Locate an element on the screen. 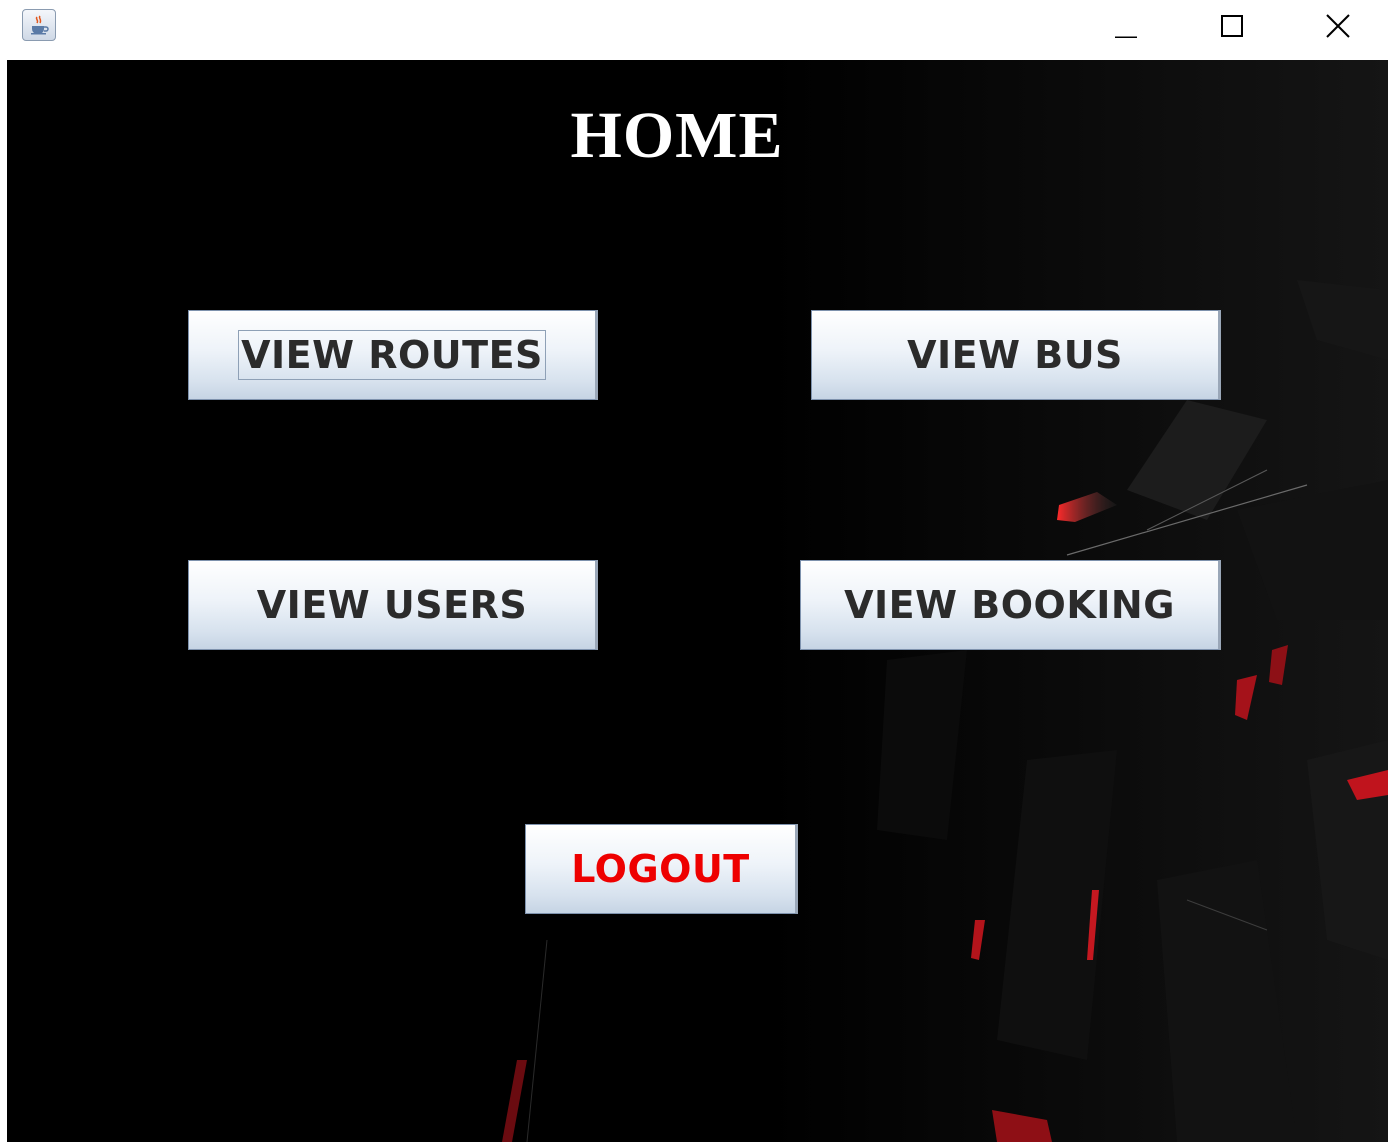 The image size is (1395, 1142). maximize-icon is located at coordinates (1232, 26).